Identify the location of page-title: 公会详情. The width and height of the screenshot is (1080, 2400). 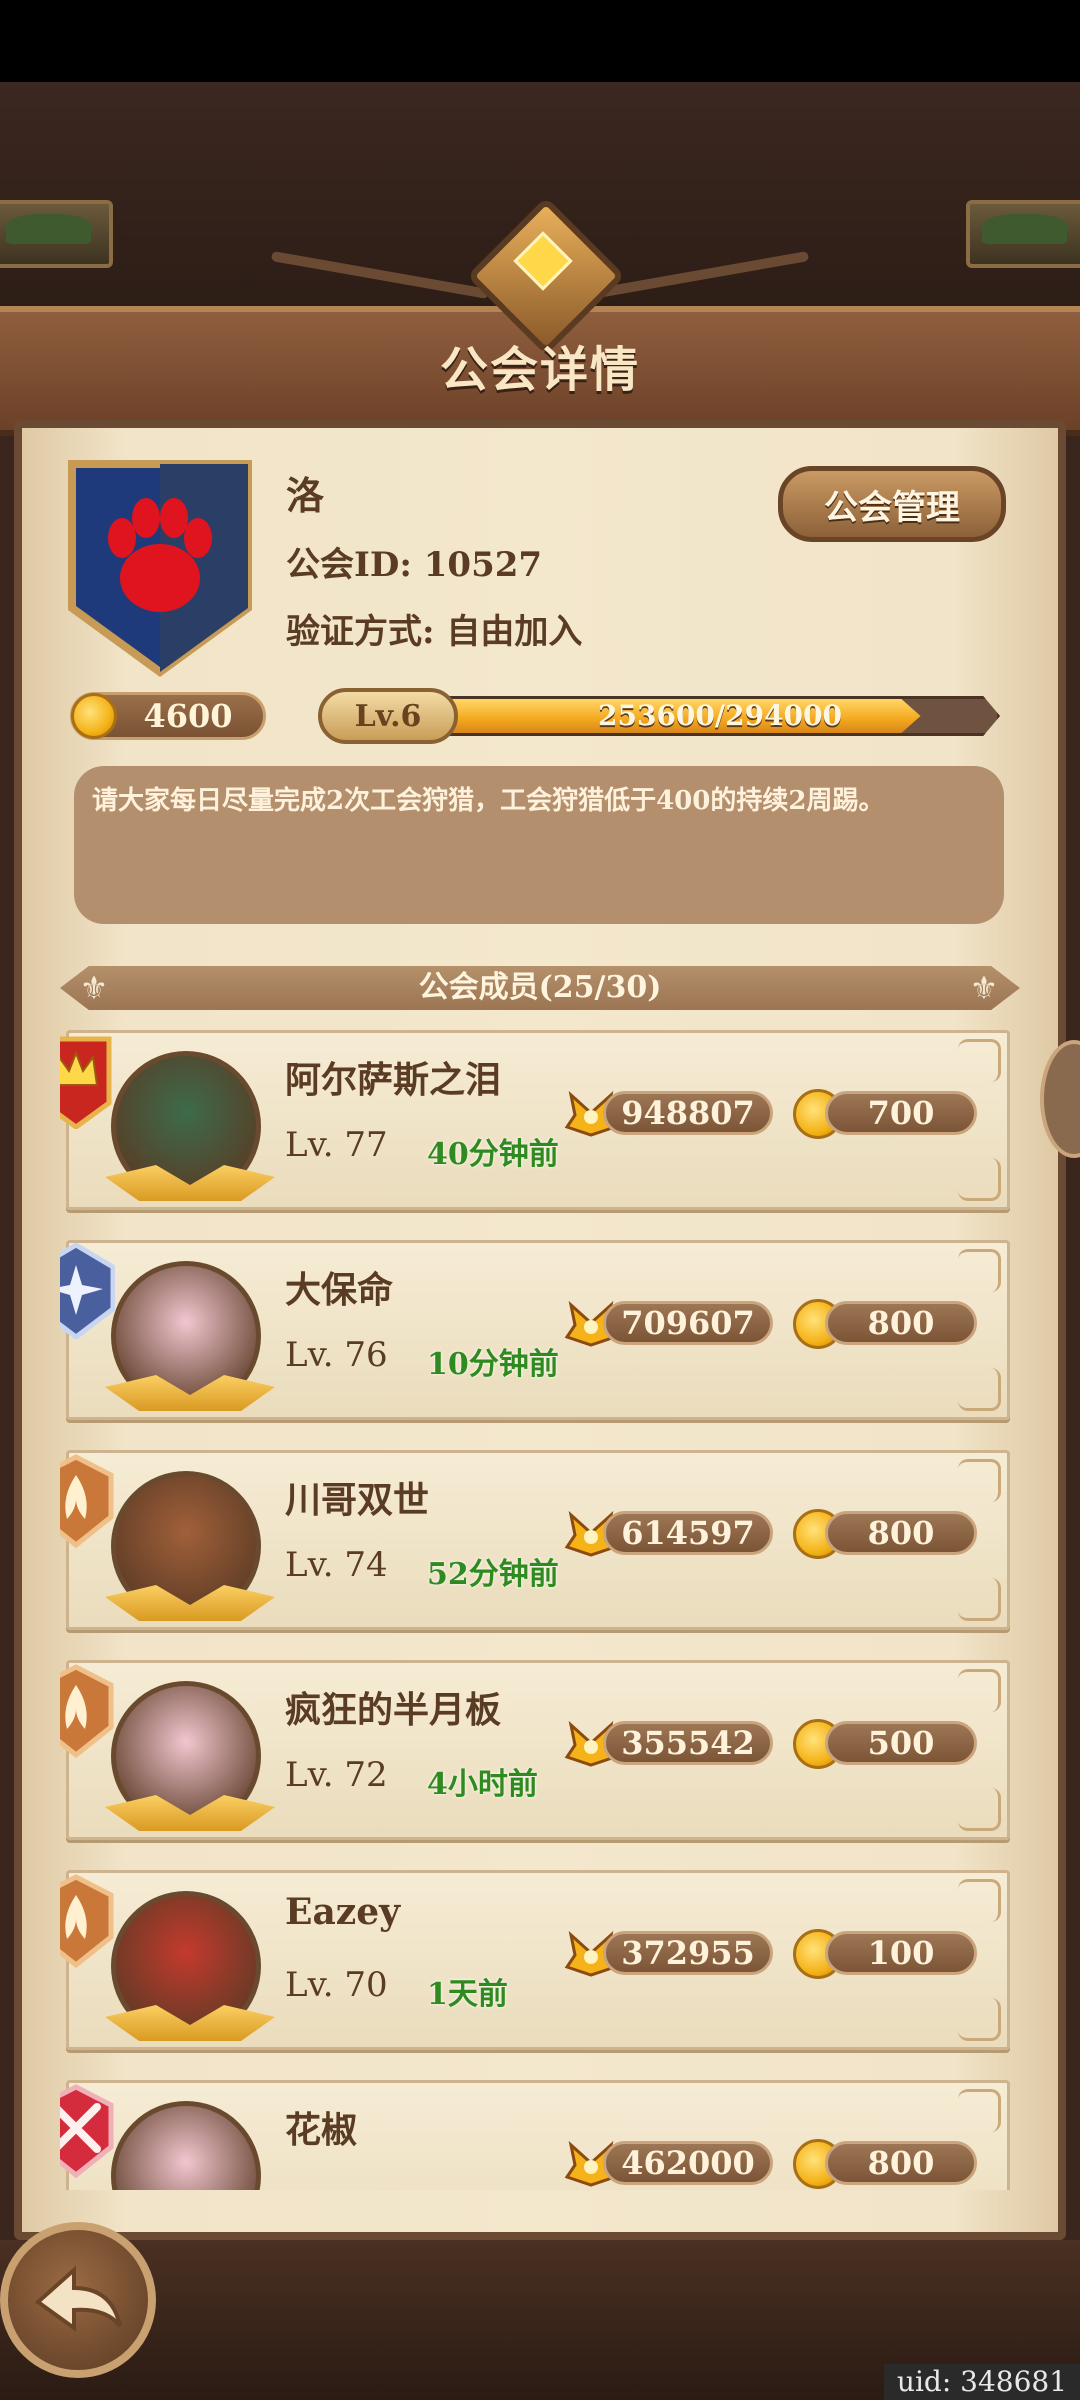
(539, 370).